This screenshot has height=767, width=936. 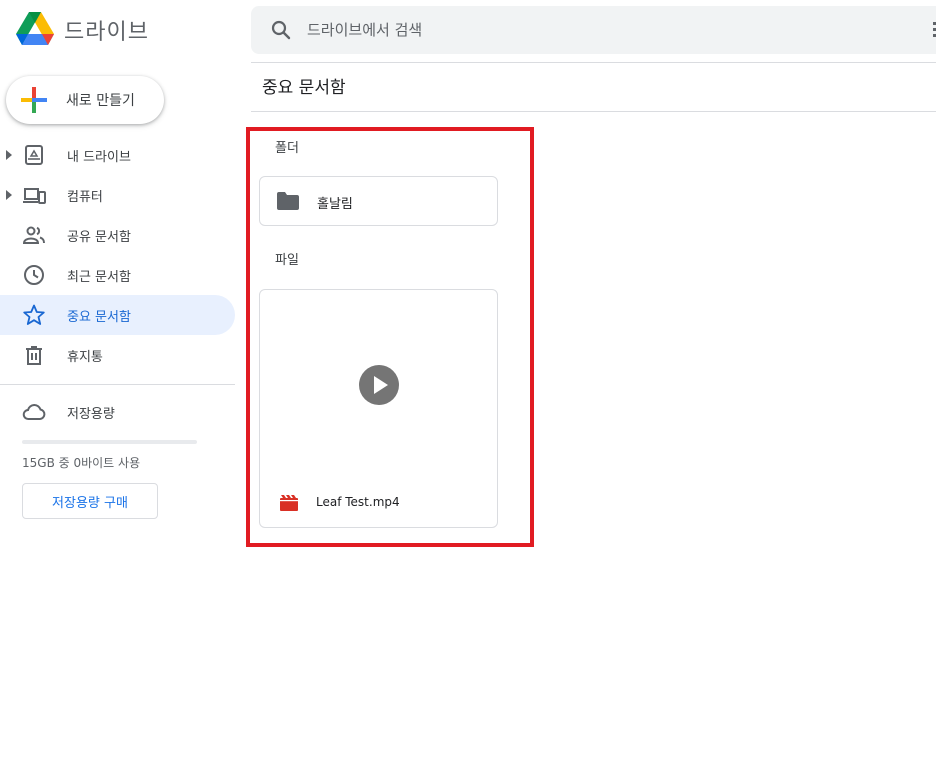 I want to click on file-card: Leaf Test.mp4, so click(x=378, y=408).